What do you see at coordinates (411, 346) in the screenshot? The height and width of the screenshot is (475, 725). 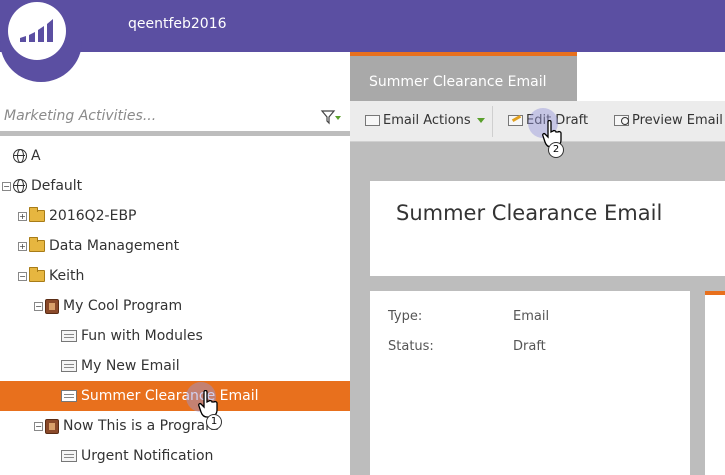 I see `status-label: Status:` at bounding box center [411, 346].